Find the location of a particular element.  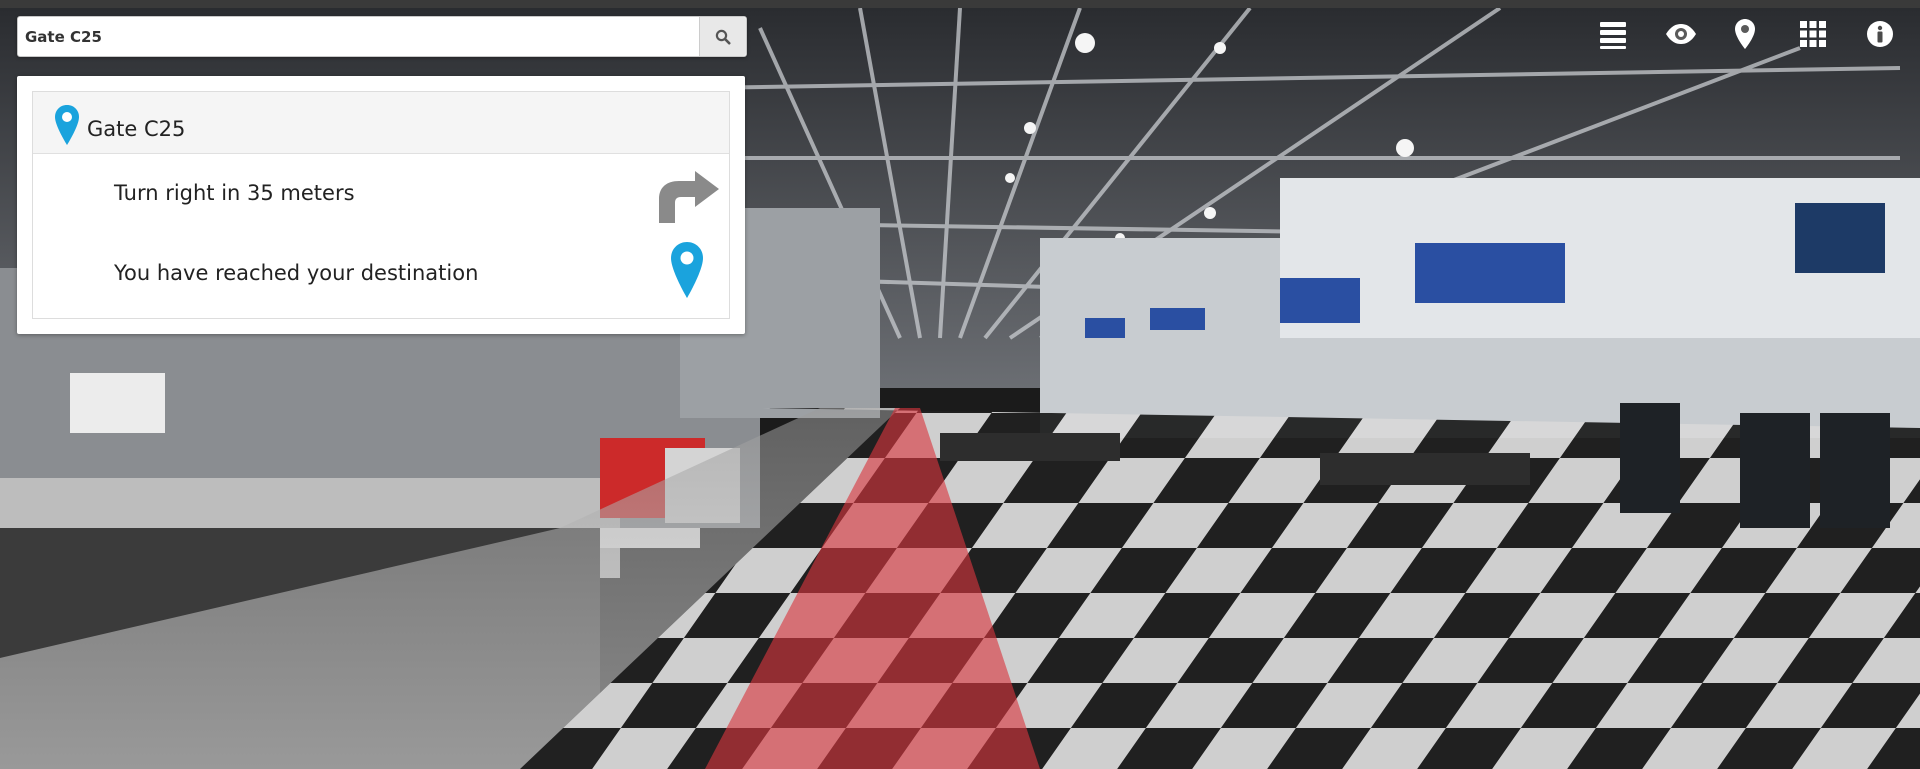

list-icon is located at coordinates (1613, 35).